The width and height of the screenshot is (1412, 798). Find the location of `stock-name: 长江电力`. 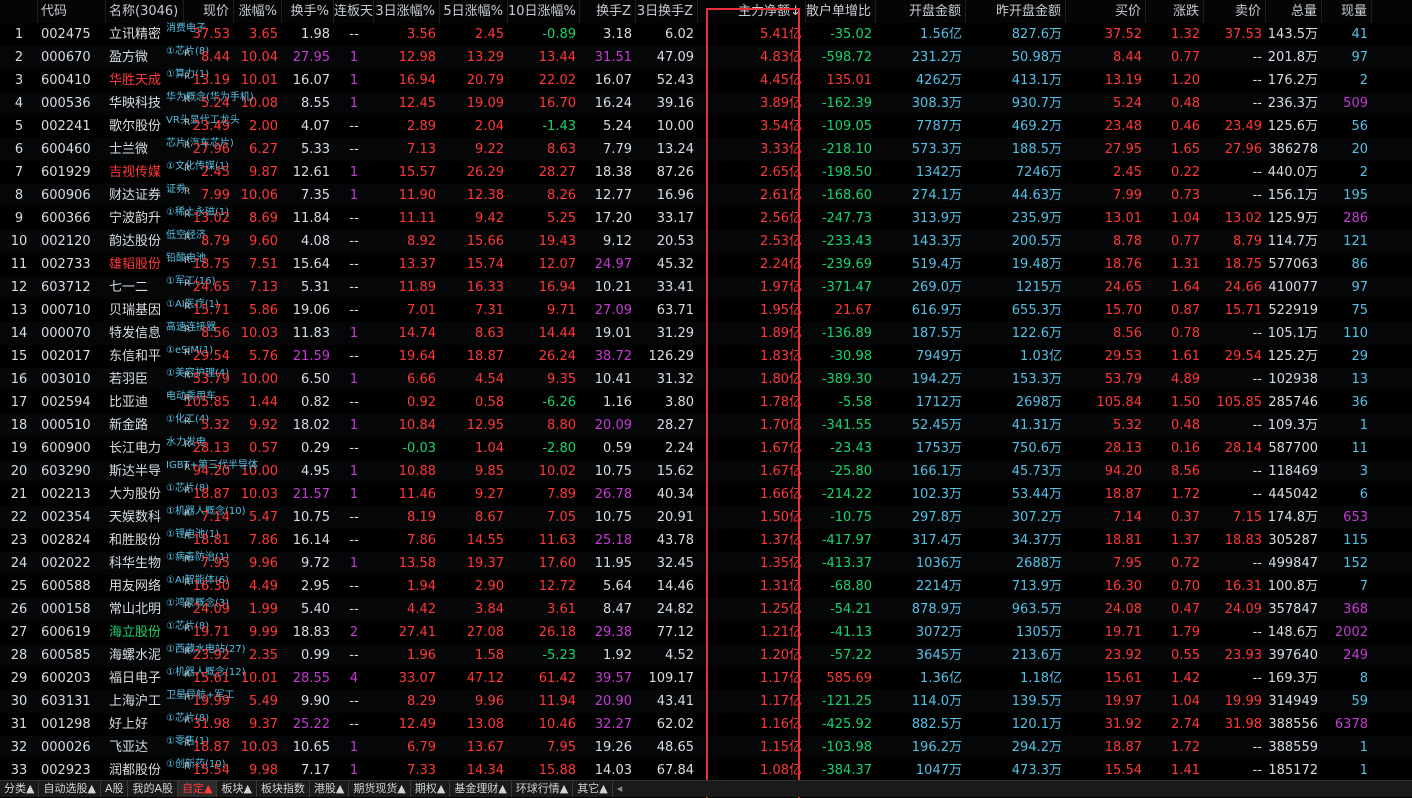

stock-name: 长江电力 is located at coordinates (135, 448).